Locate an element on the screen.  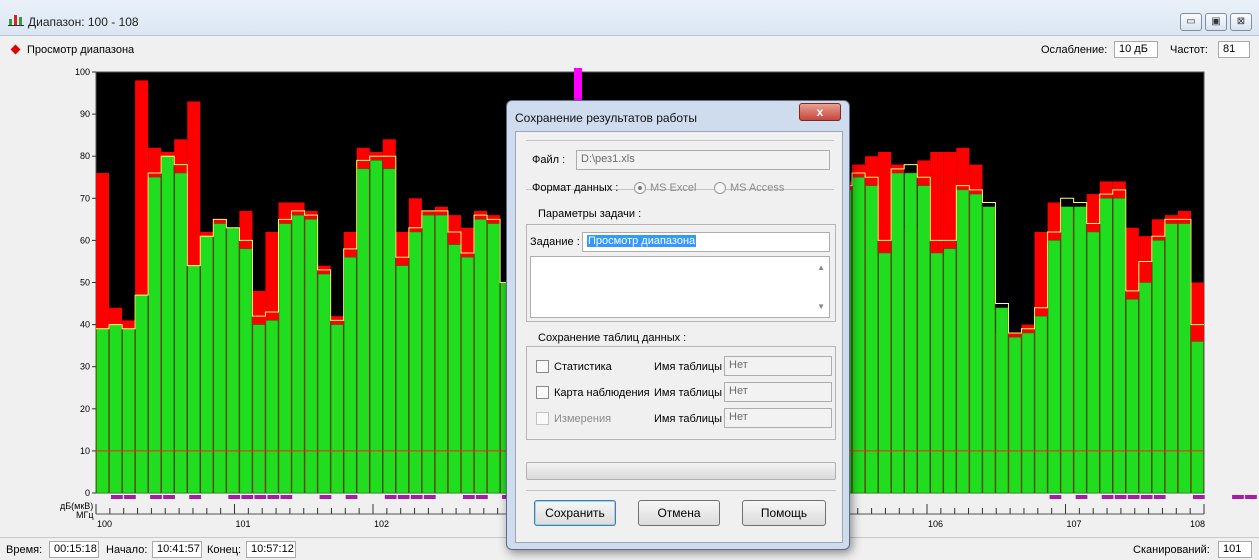
scroll-down-icon: ▼ is located at coordinates (821, 306).